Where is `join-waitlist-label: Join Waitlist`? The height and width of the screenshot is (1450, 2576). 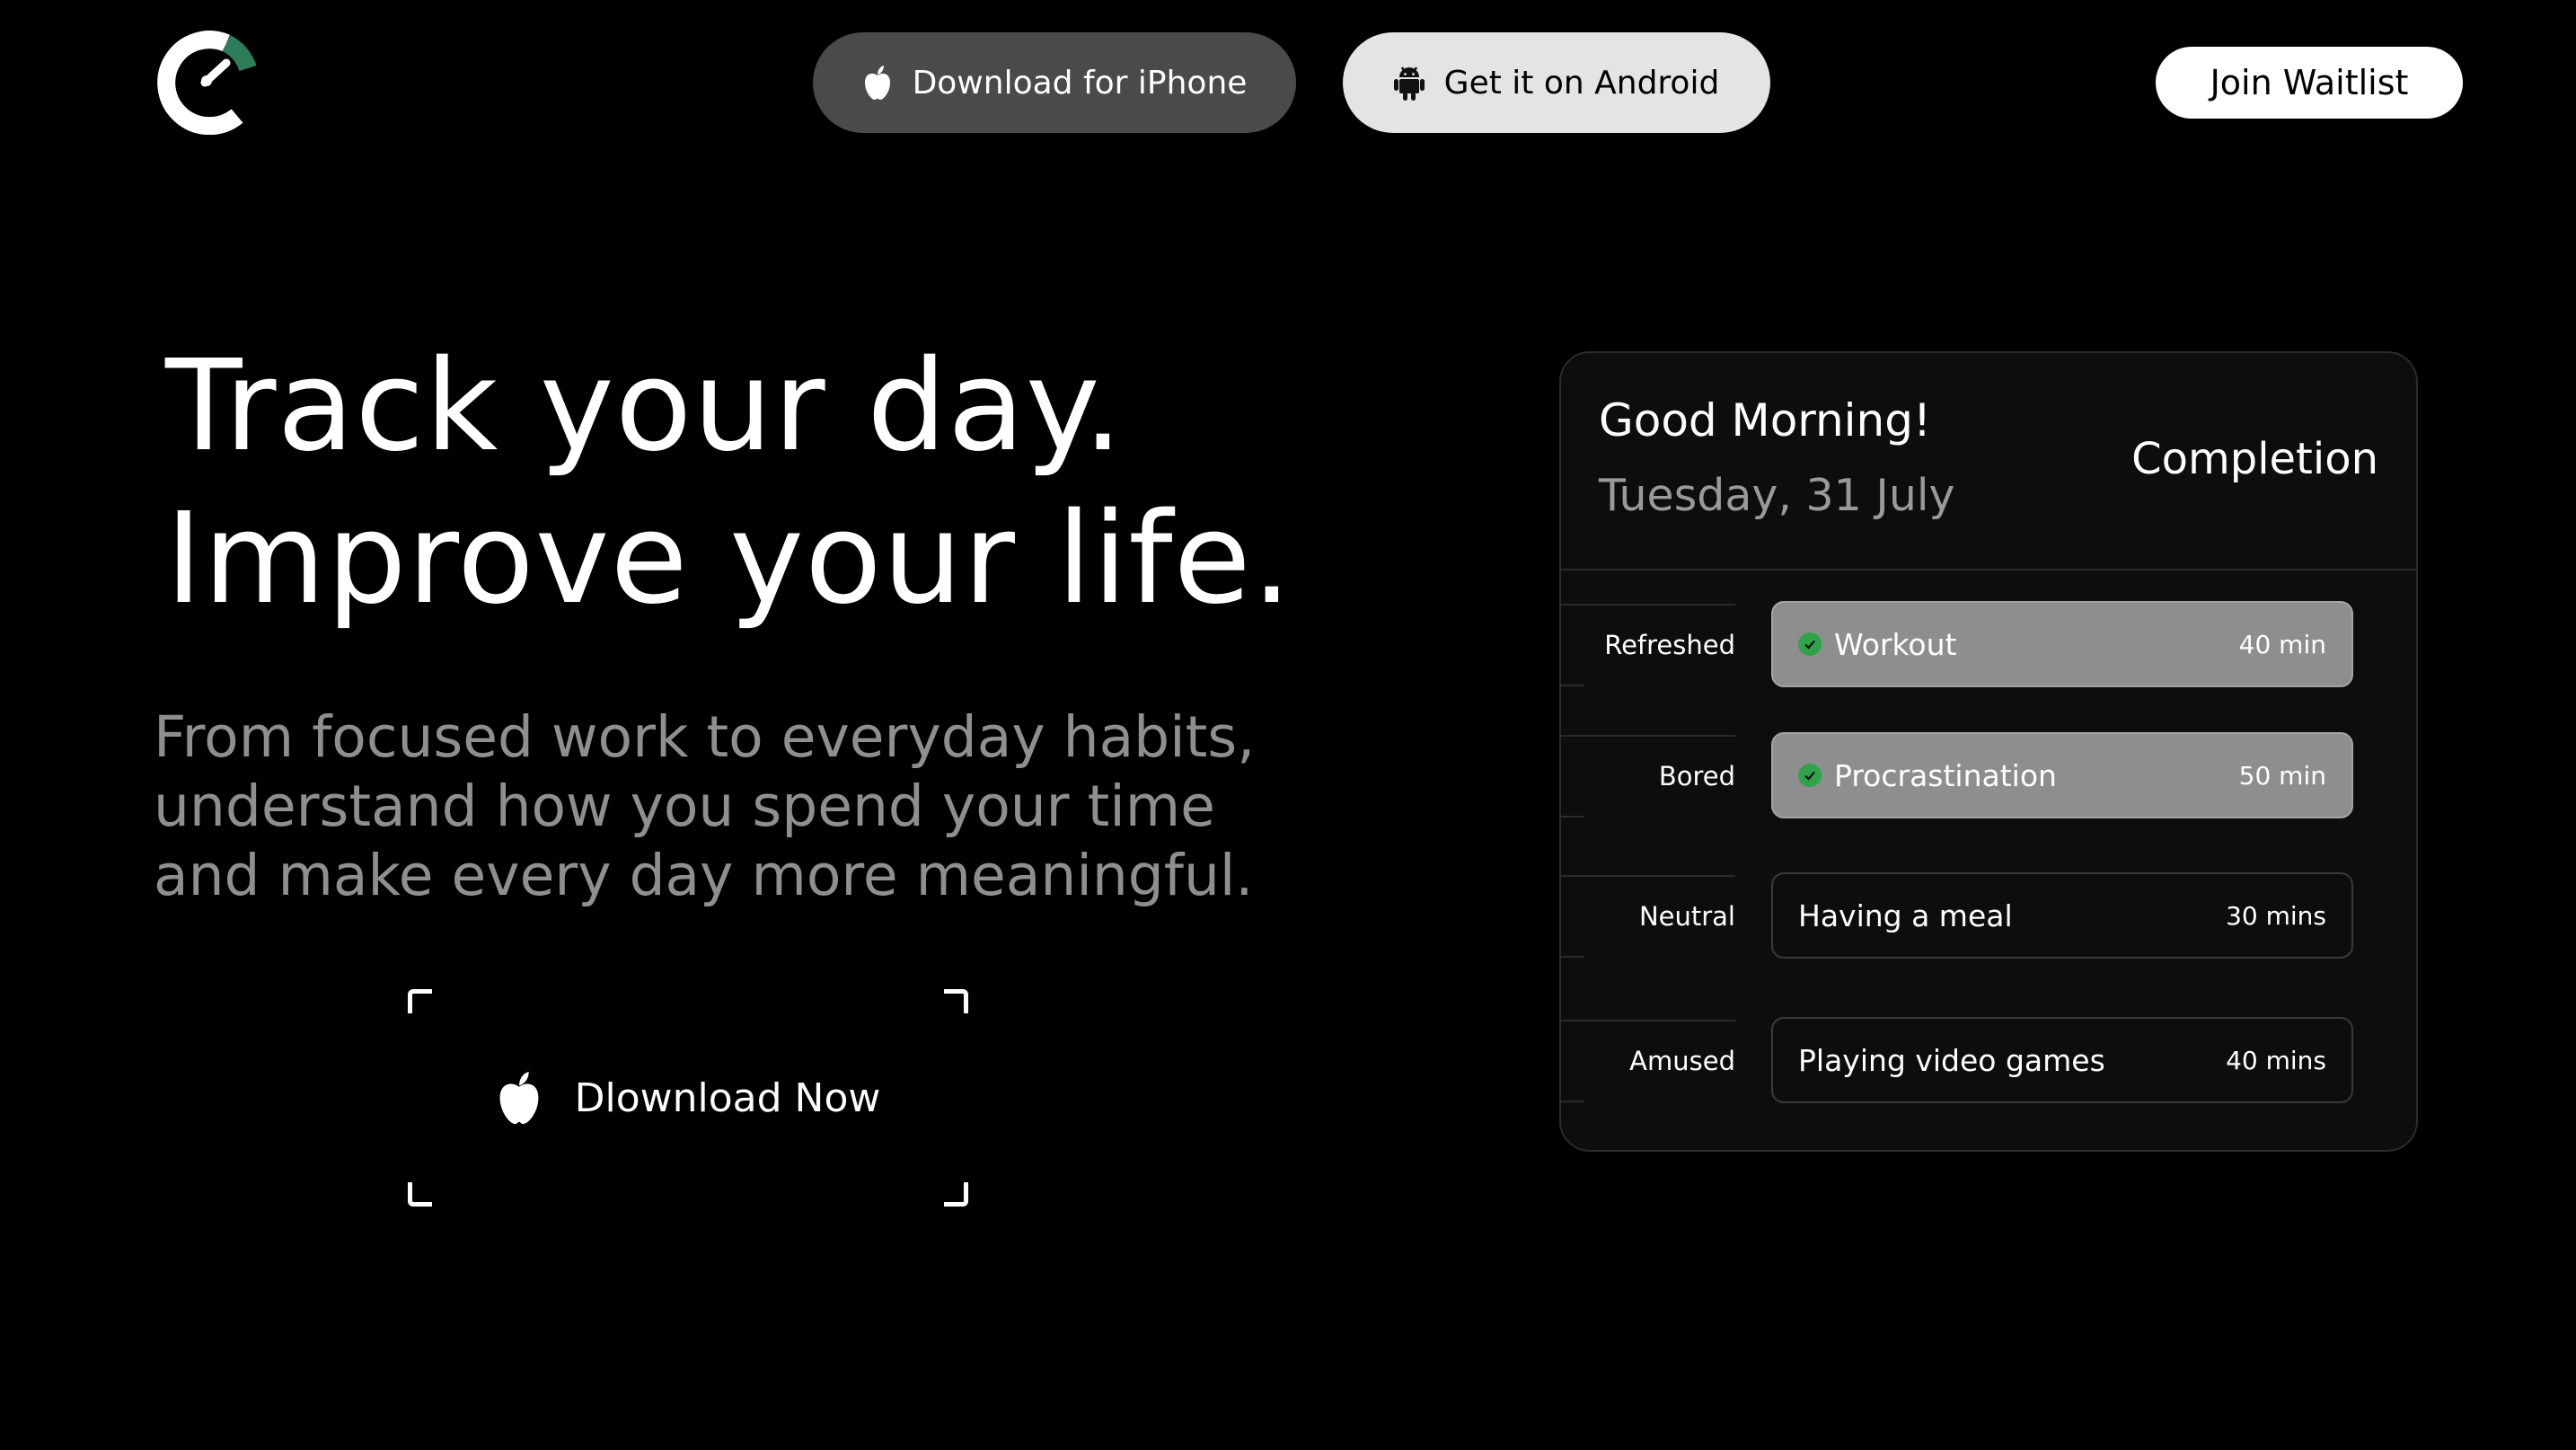
join-waitlist-label: Join Waitlist is located at coordinates (2309, 82).